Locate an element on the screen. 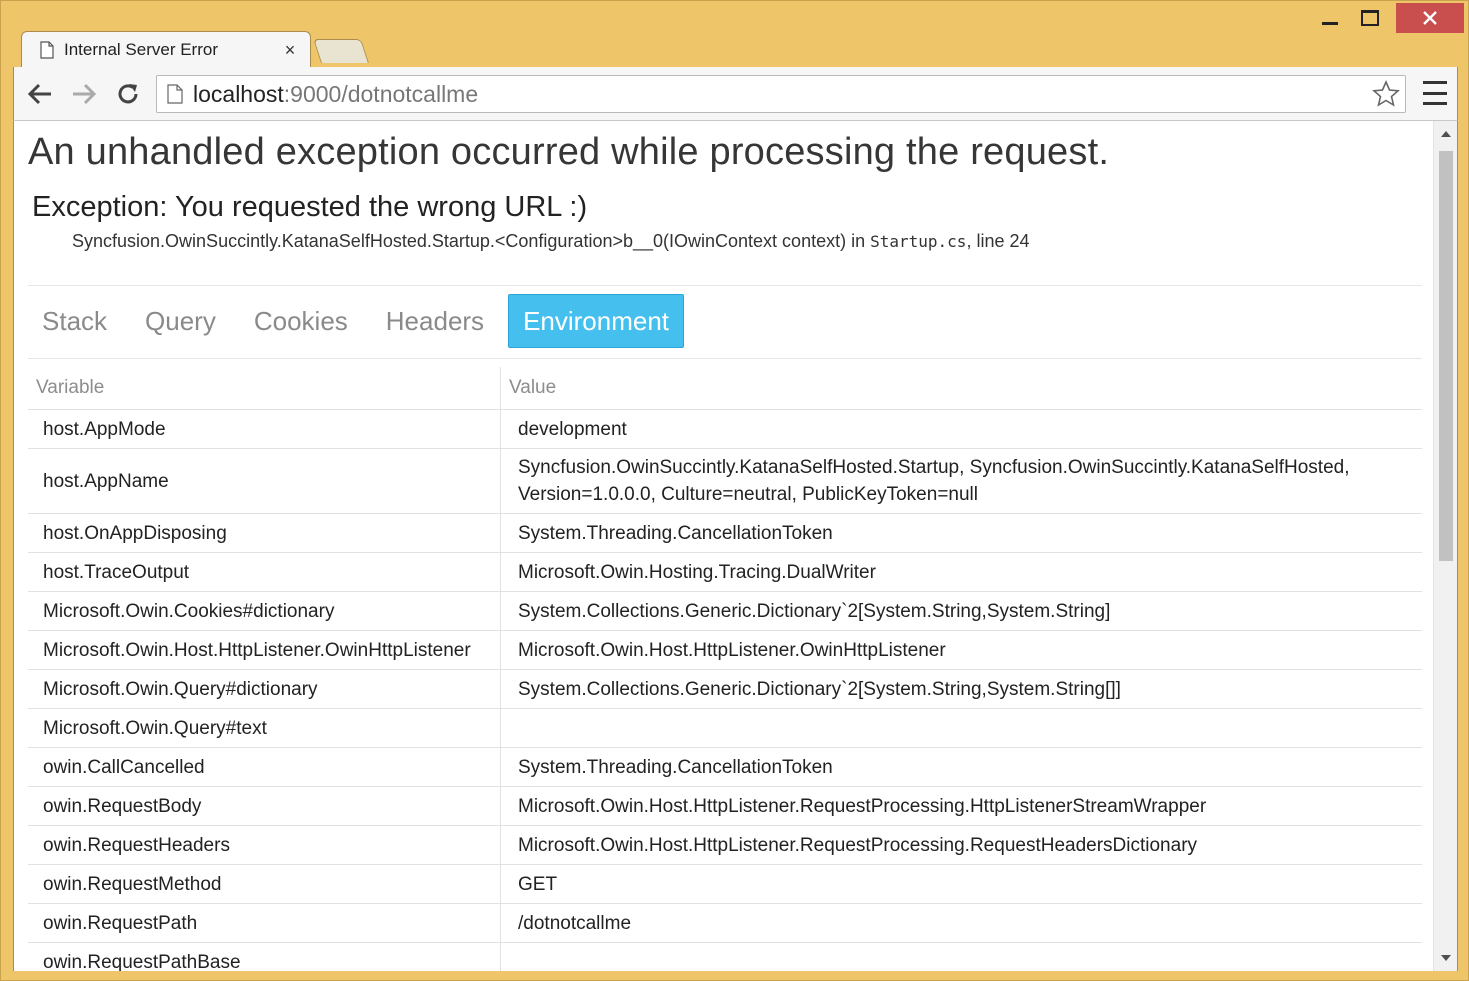  value-cell: /dotnotcallme is located at coordinates (961, 923).